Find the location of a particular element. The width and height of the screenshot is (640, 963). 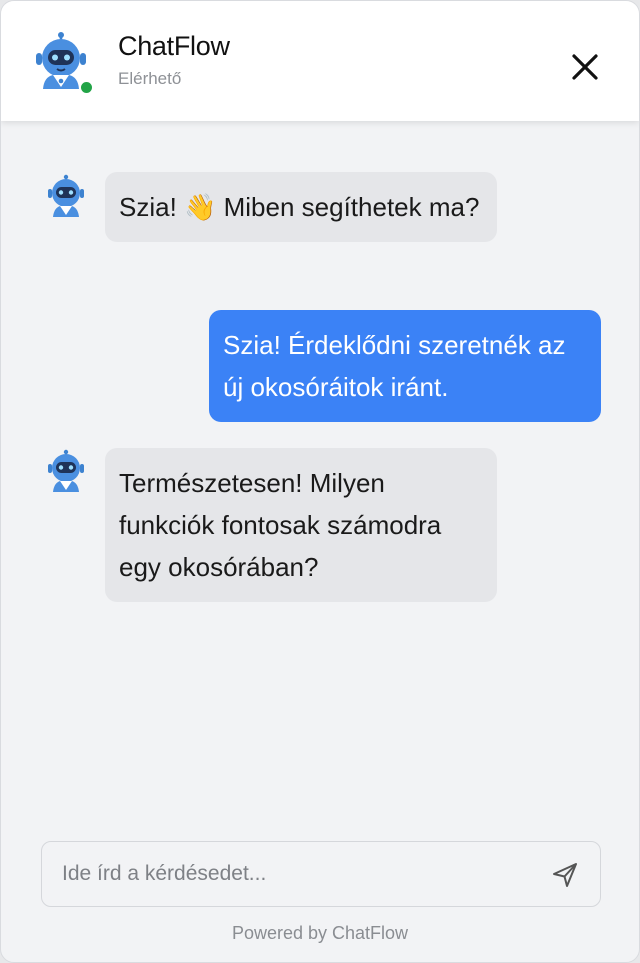

message-input-container is located at coordinates (321, 874).